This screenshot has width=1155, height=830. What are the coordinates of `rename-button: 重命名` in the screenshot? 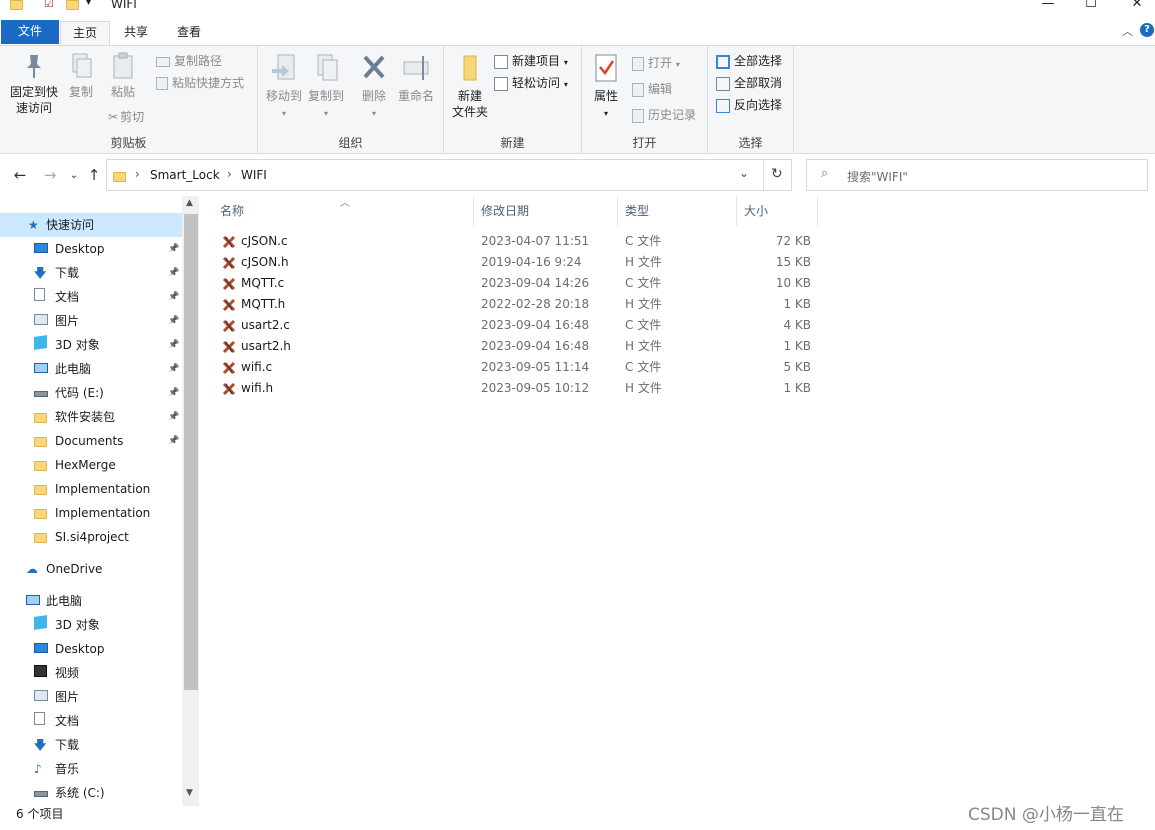 It's located at (416, 78).